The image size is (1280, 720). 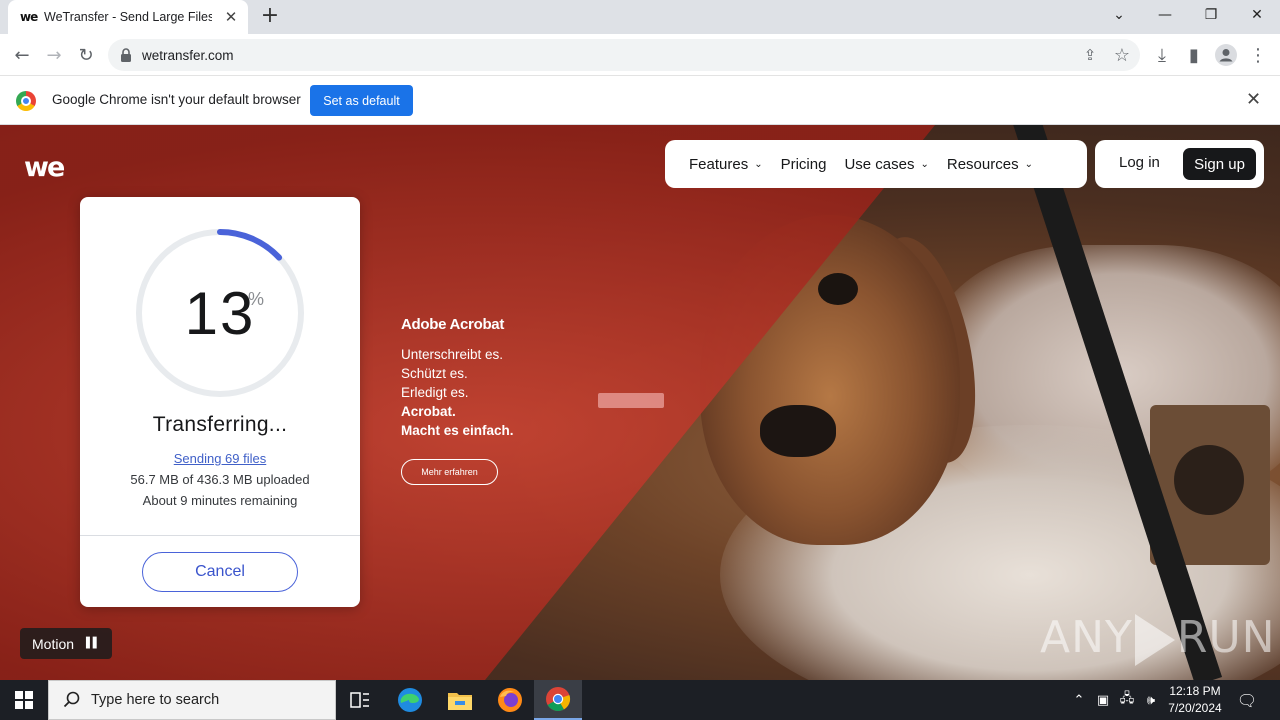 I want to click on tab-close-icon: ✕, so click(x=231, y=17).